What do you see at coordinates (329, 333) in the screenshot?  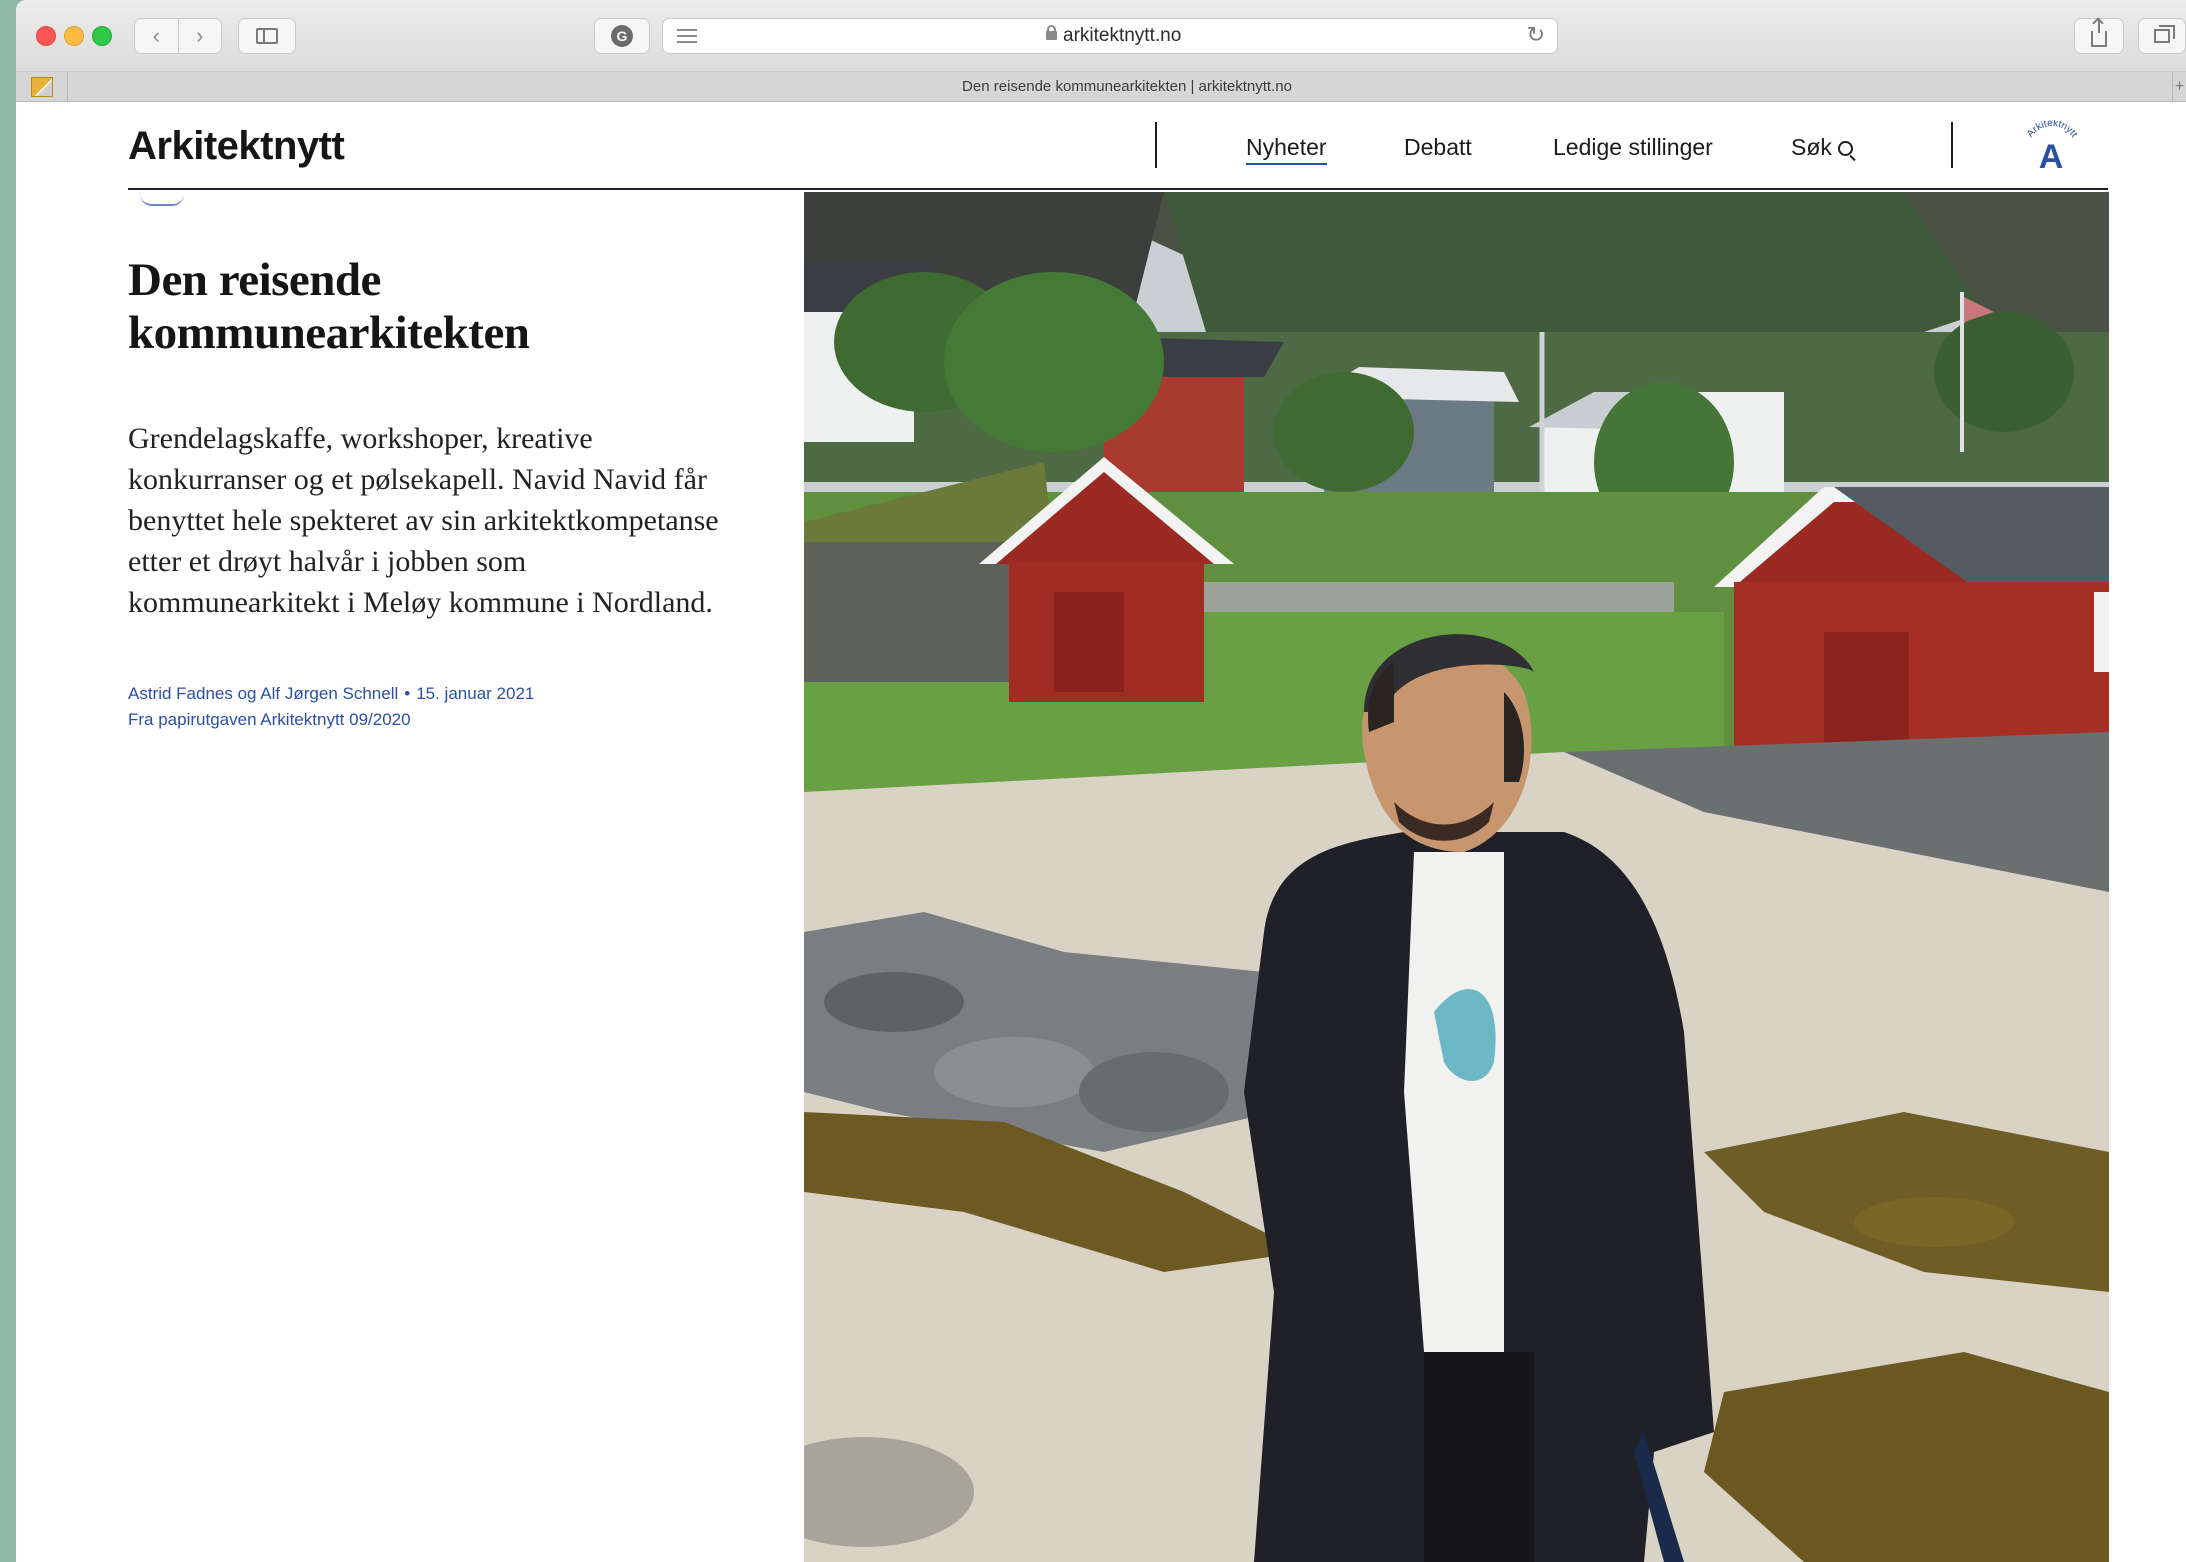 I see `headline-line-2: kommunearkitekten` at bounding box center [329, 333].